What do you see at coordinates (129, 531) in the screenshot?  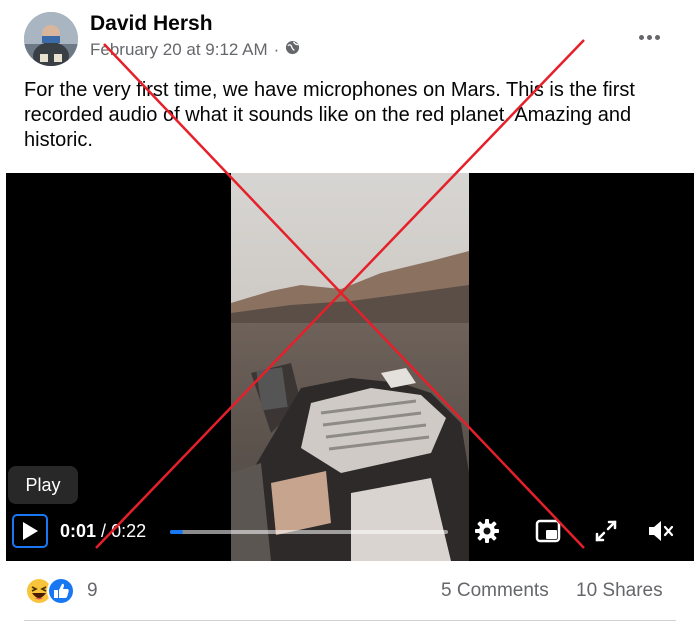 I see `duration: 0:22` at bounding box center [129, 531].